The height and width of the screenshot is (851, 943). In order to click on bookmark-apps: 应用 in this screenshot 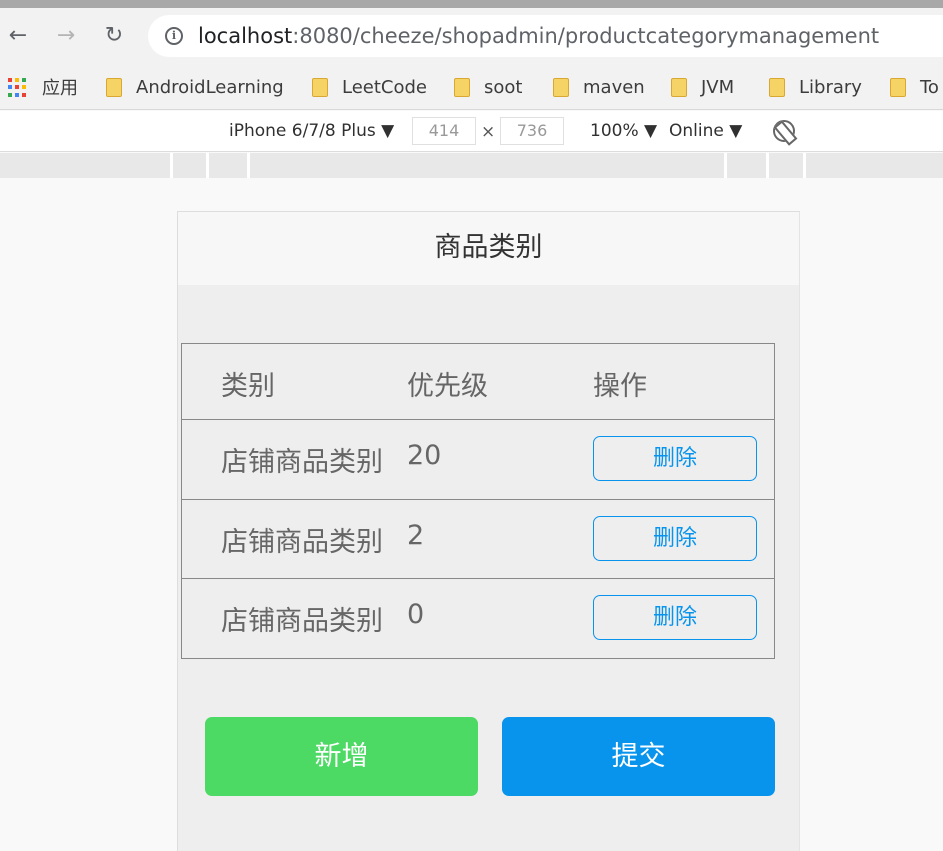, I will do `click(43, 87)`.